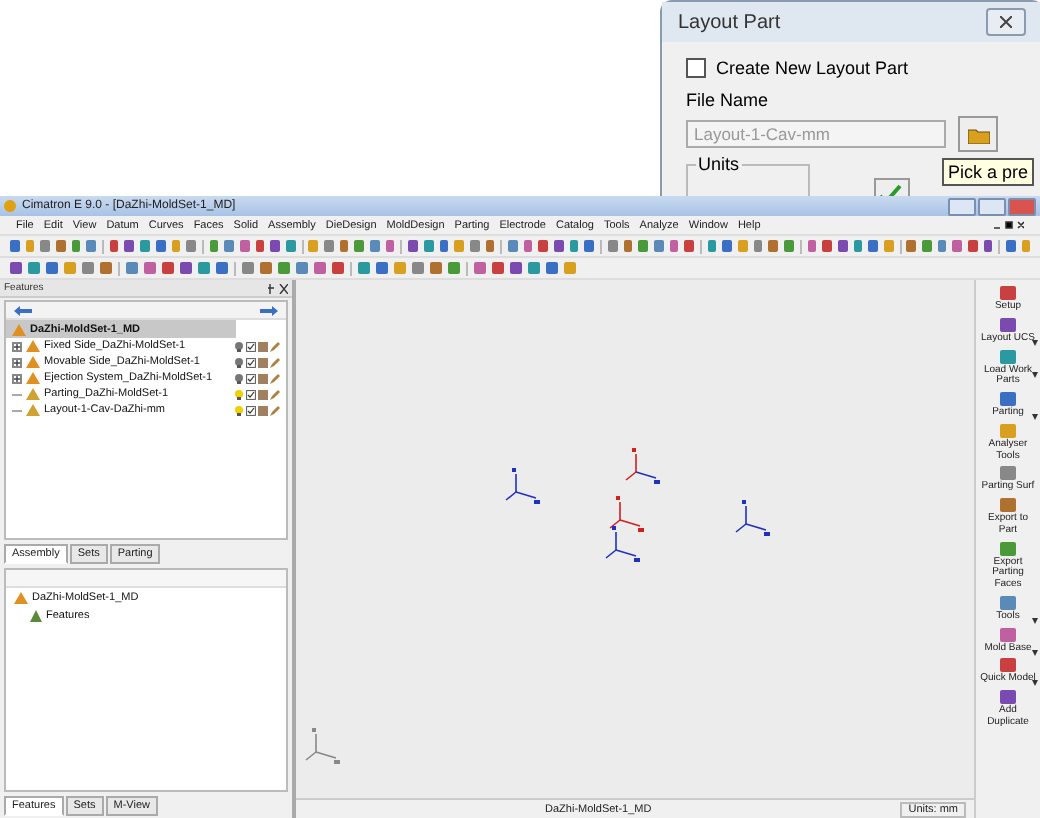  What do you see at coordinates (988, 172) in the screenshot?
I see `tooltip: Pick a pre` at bounding box center [988, 172].